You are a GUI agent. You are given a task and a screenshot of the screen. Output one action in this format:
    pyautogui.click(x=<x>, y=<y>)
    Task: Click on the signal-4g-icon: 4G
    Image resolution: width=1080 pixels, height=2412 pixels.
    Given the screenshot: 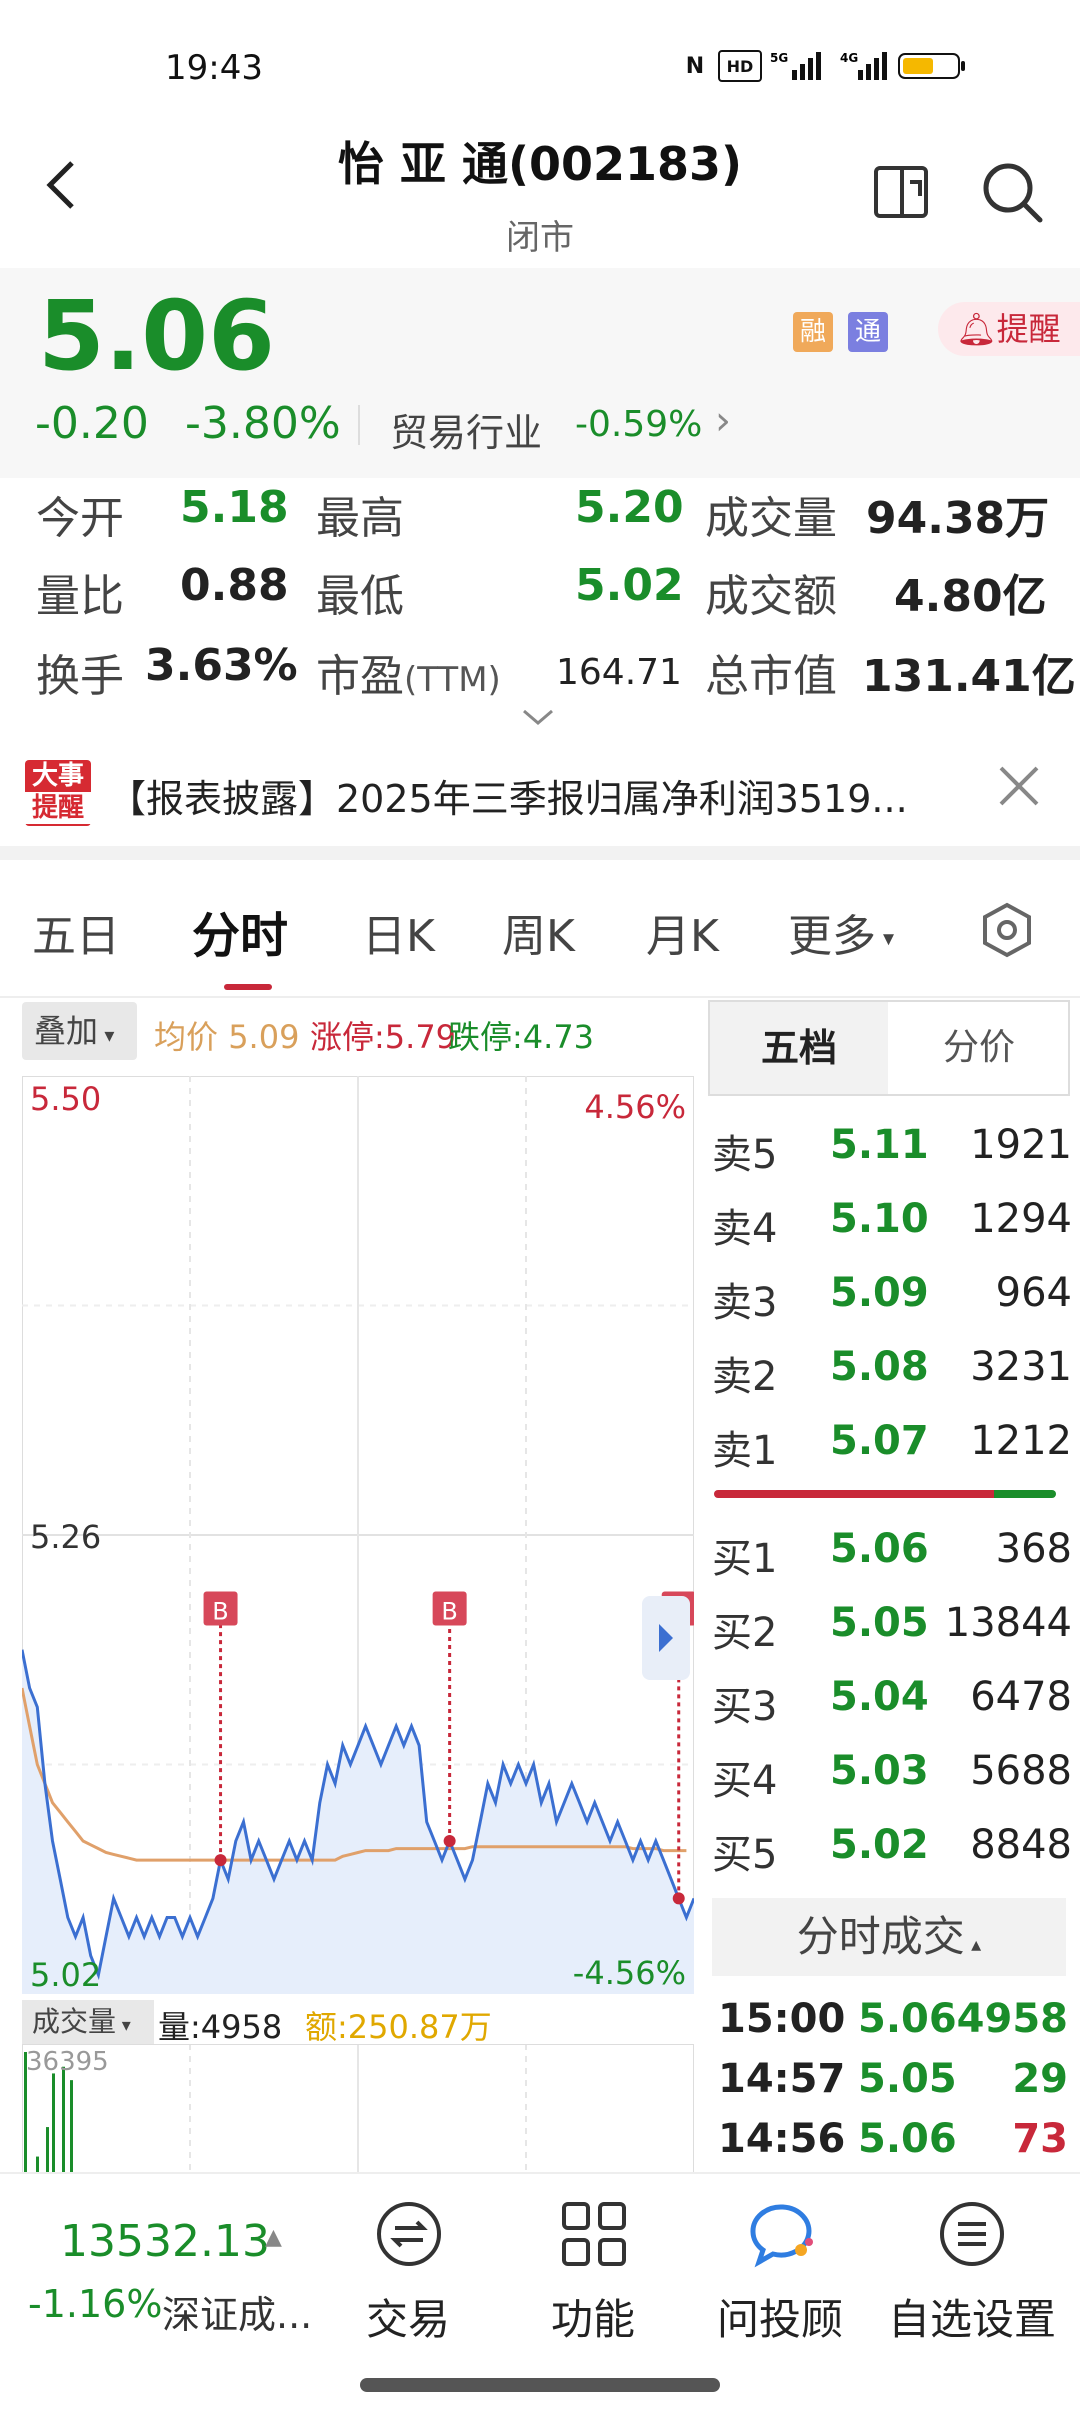 What is the action you would take?
    pyautogui.click(x=865, y=66)
    